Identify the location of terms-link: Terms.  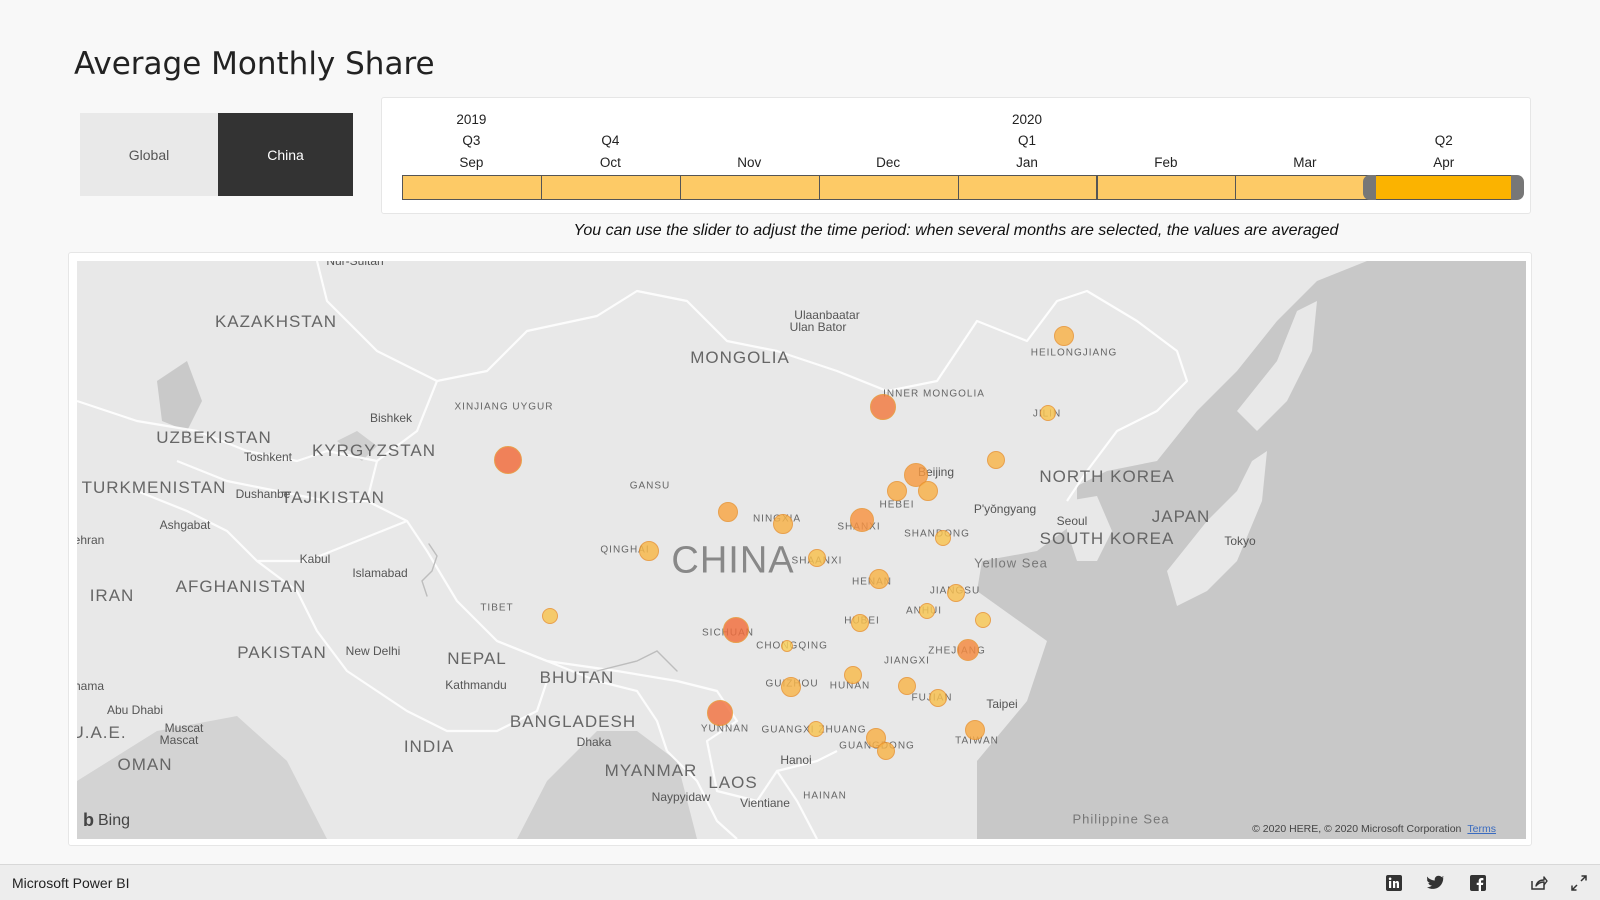
(1481, 829).